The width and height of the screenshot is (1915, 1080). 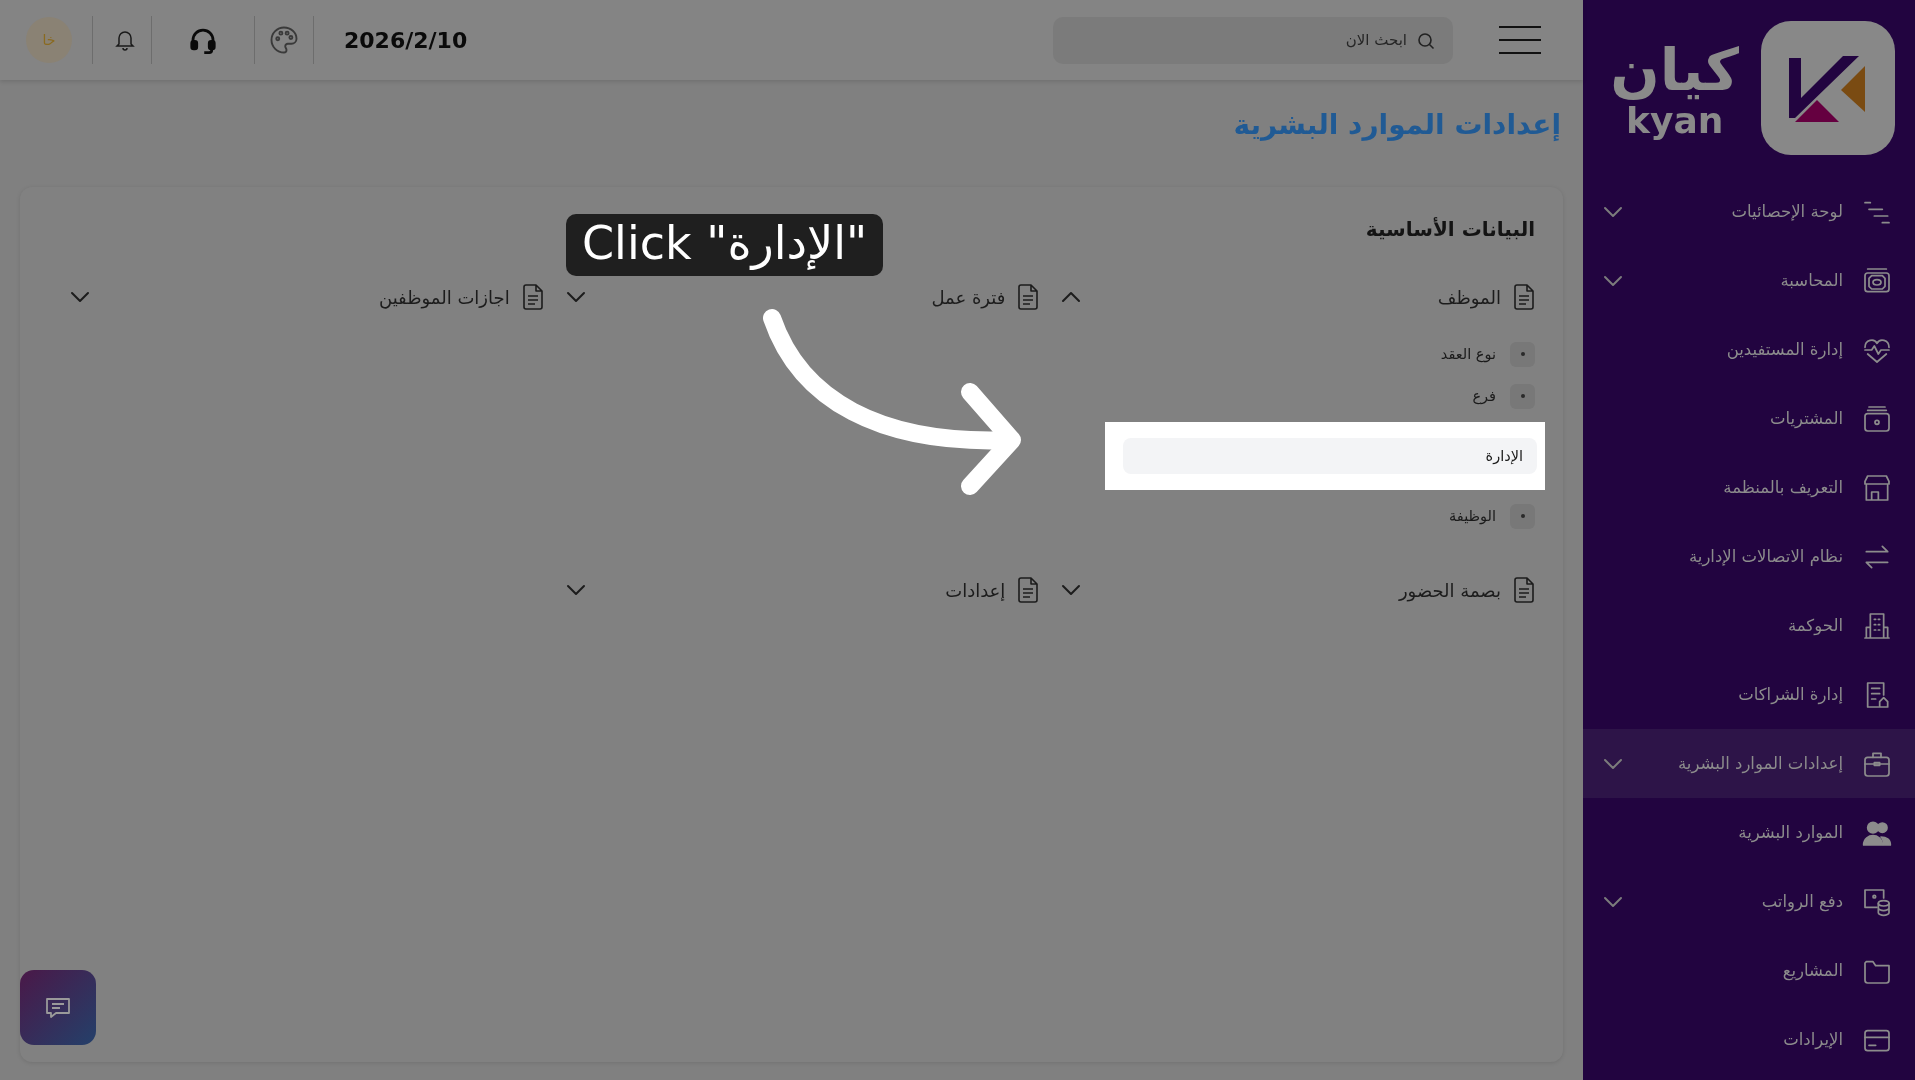 I want to click on sidebar-item: المشتريات, so click(x=1749, y=418).